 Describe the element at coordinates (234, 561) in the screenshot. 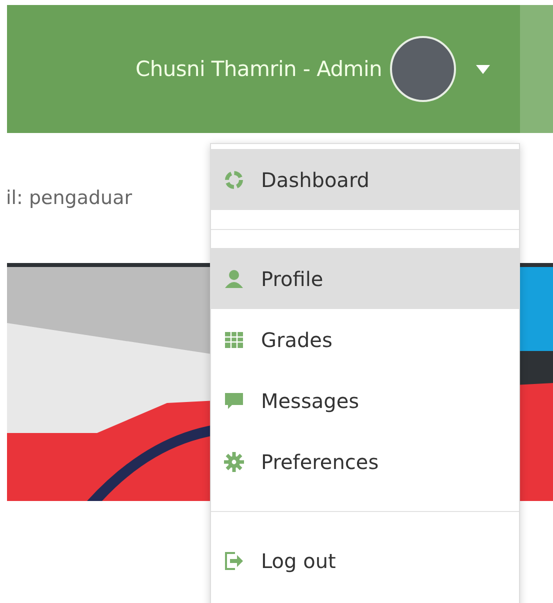

I see `logout-icon` at that location.